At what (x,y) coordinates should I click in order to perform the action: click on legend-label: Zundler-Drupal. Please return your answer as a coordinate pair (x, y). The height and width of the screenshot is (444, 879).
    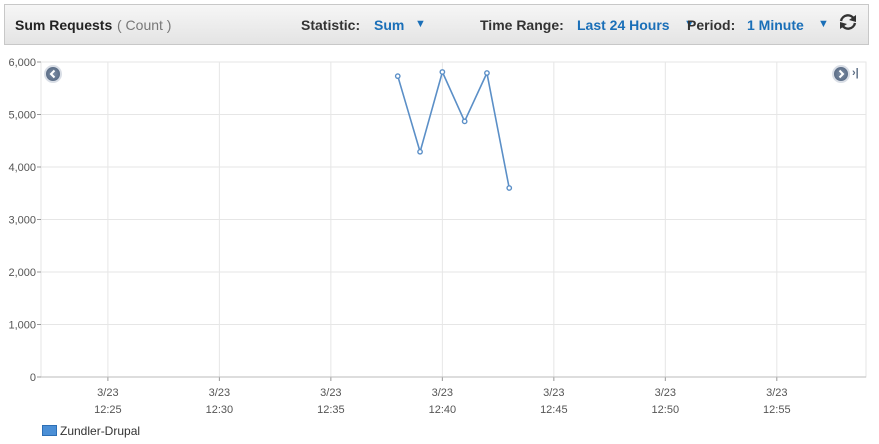
    Looking at the image, I should click on (100, 431).